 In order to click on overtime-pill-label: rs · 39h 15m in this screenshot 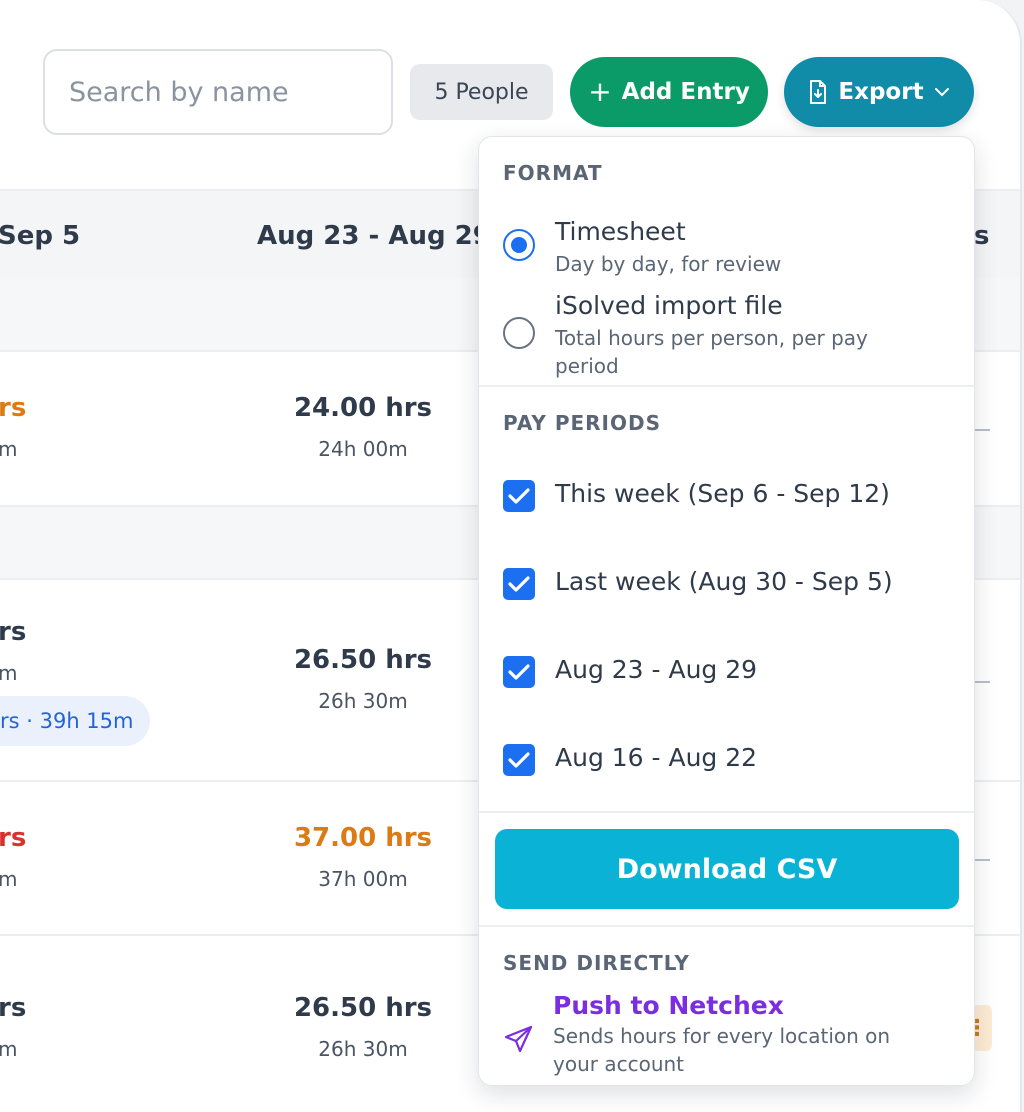, I will do `click(67, 721)`.